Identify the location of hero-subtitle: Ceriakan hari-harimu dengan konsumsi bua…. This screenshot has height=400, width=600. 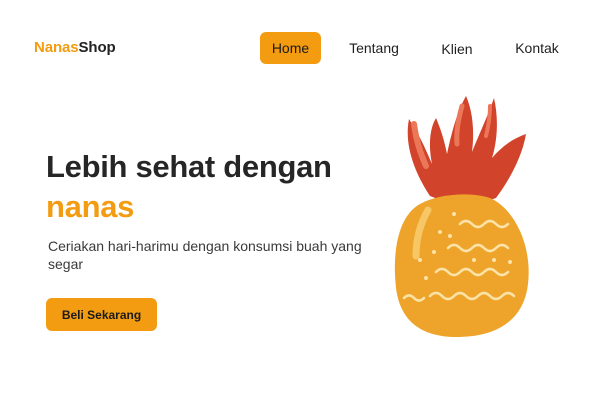
(205, 255).